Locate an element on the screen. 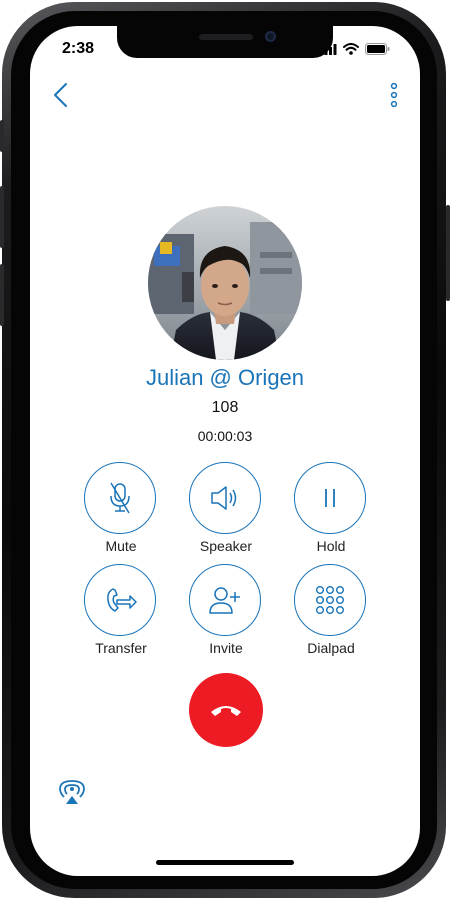  hold-button: Hold is located at coordinates (331, 512).